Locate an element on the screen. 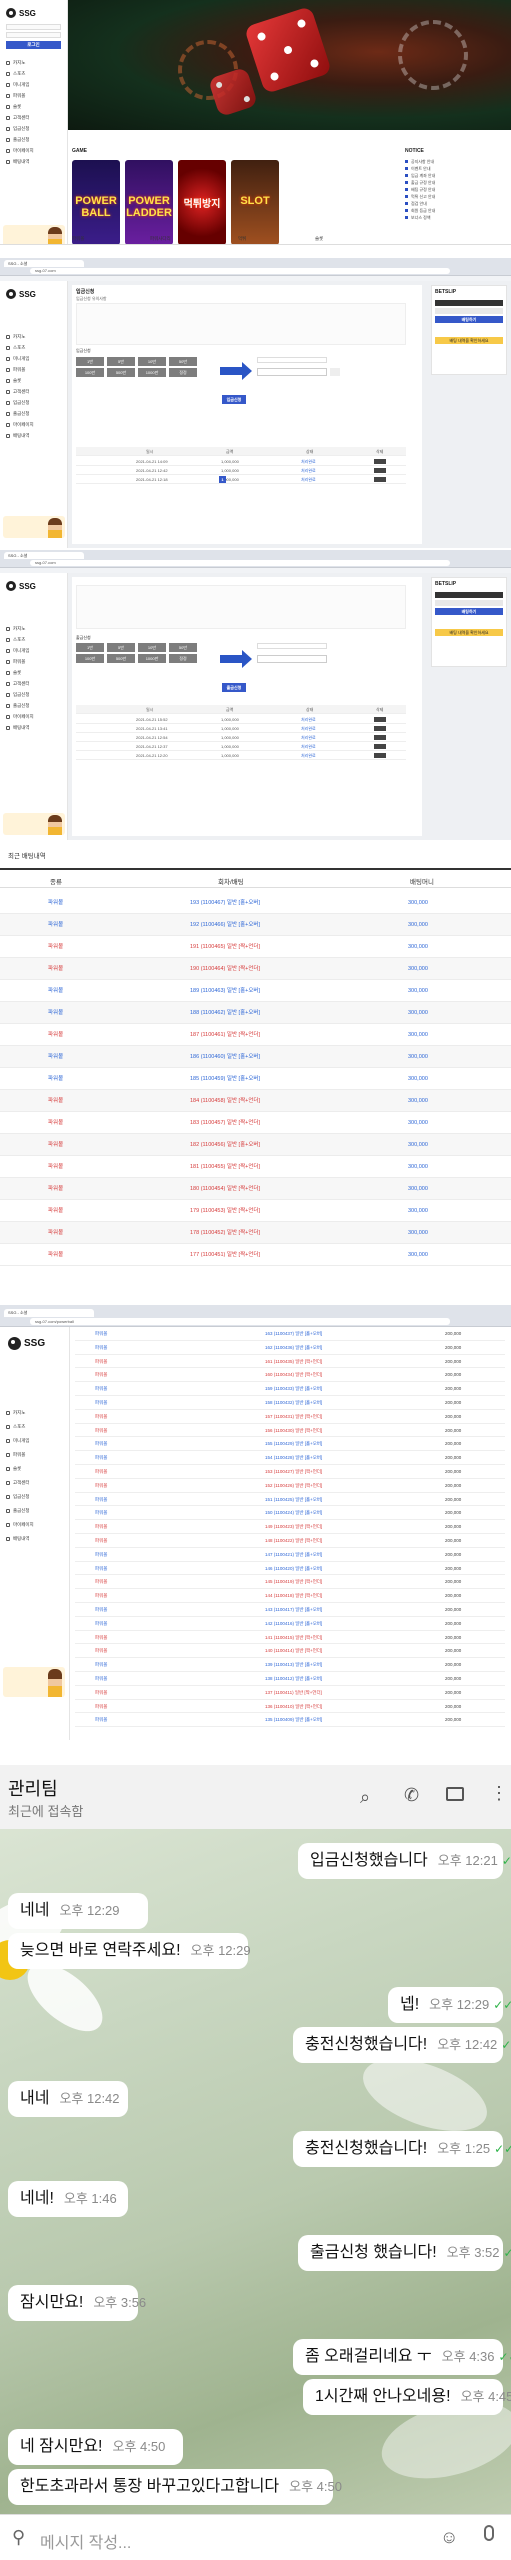  notice-item: 회원 등급 안내 is located at coordinates (455, 210).